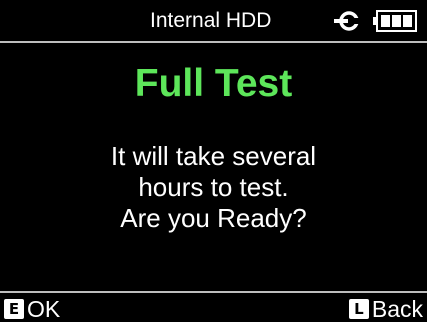 This screenshot has height=322, width=427. I want to click on ac-power-plug-icon, so click(348, 21).